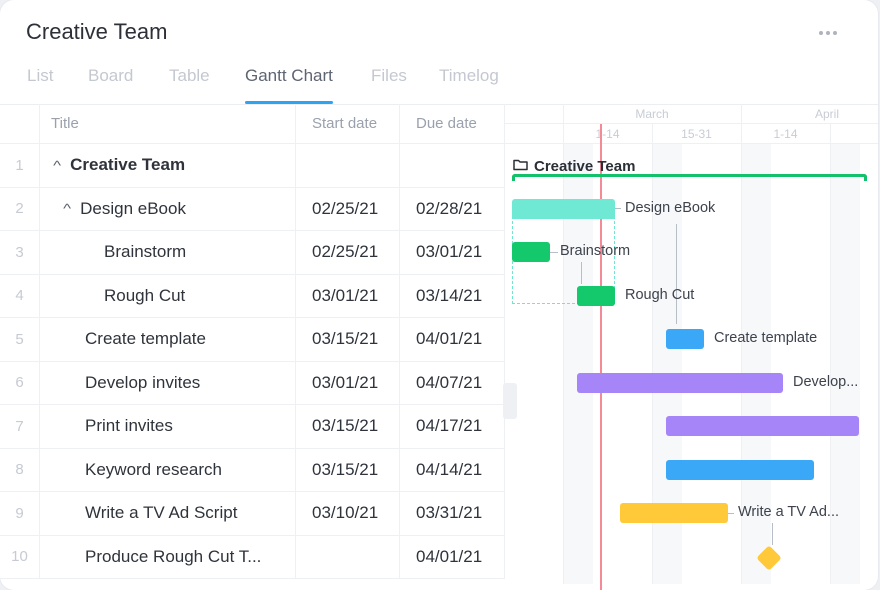 This screenshot has height=590, width=880. What do you see at coordinates (348, 123) in the screenshot?
I see `column-header-start-date: Start date` at bounding box center [348, 123].